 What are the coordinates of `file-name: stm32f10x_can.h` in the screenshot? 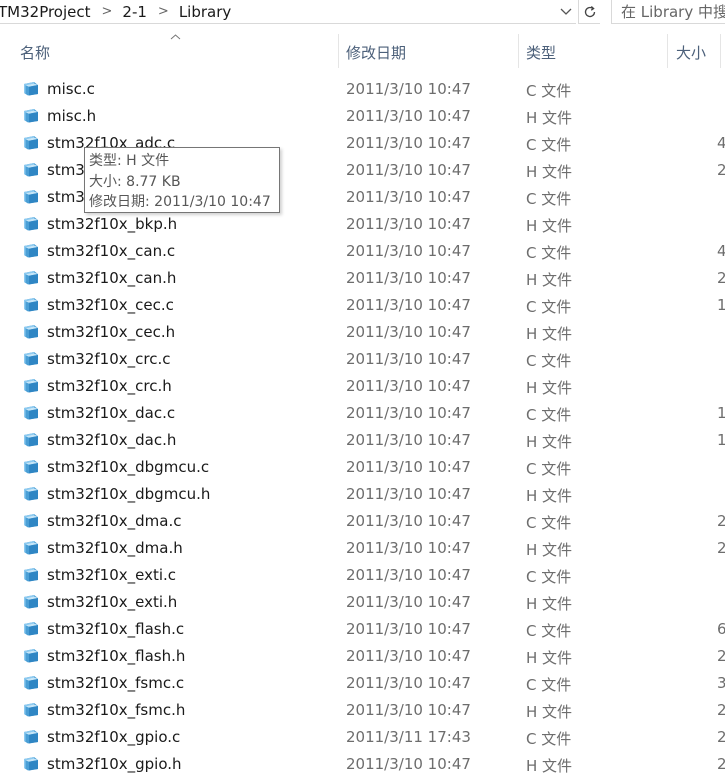 It's located at (111, 278).